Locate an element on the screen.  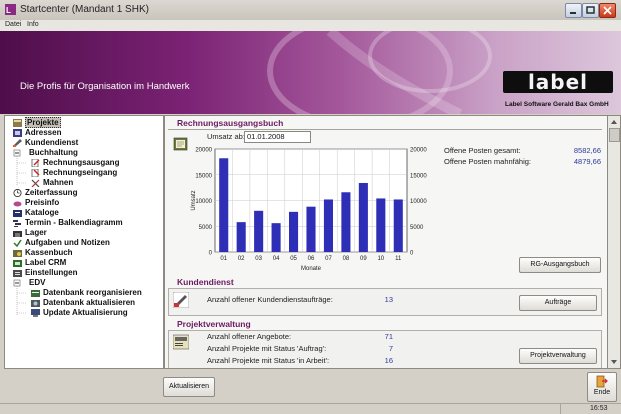
maximize-button is located at coordinates (590, 10).